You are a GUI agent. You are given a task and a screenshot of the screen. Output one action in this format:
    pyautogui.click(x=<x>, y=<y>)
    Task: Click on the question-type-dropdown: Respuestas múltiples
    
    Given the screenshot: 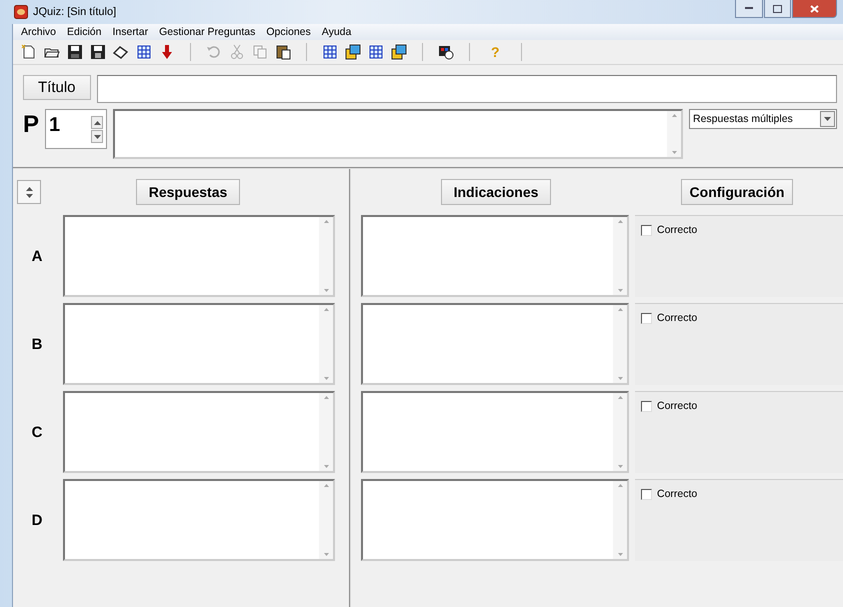 What is the action you would take?
    pyautogui.click(x=763, y=119)
    